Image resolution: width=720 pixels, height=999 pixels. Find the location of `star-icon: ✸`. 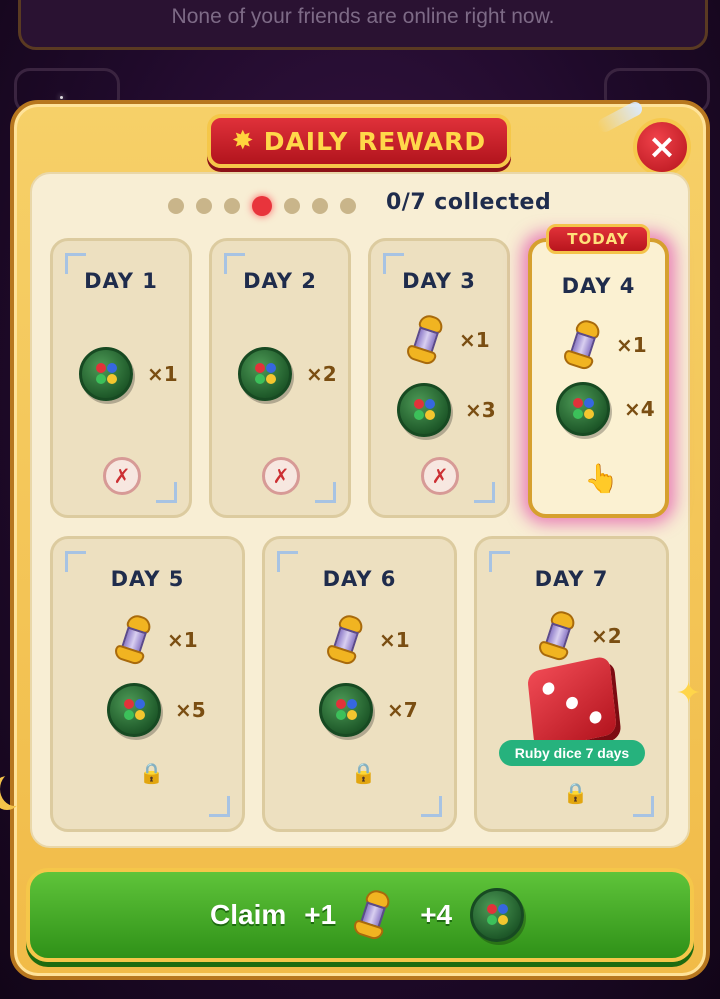

star-icon: ✸ is located at coordinates (242, 141).